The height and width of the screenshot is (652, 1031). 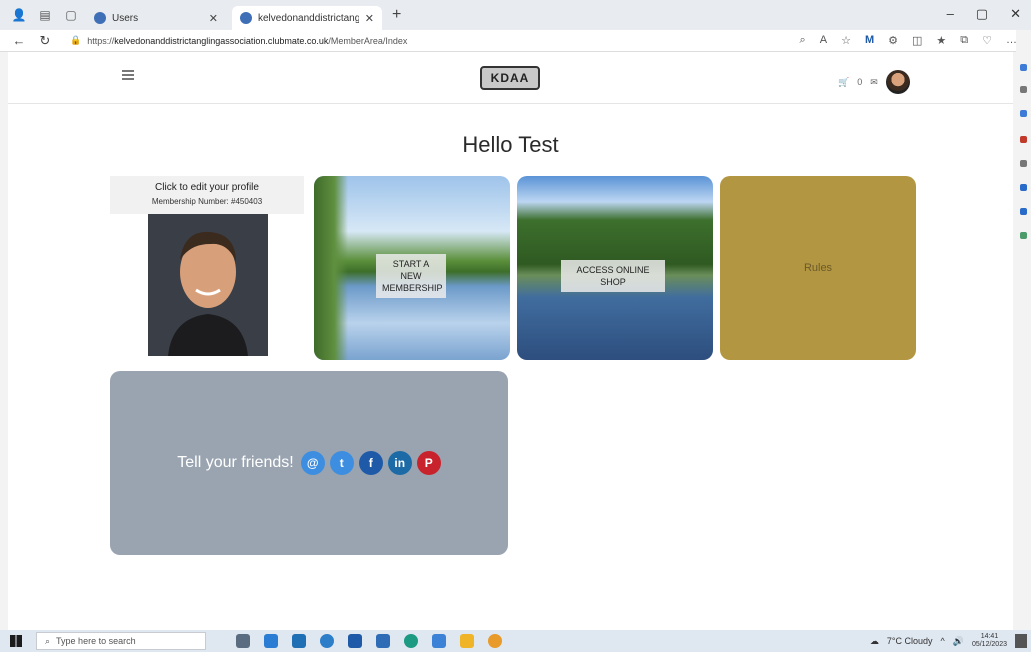 What do you see at coordinates (917, 40) in the screenshot?
I see `split-screen-icon: ◫` at bounding box center [917, 40].